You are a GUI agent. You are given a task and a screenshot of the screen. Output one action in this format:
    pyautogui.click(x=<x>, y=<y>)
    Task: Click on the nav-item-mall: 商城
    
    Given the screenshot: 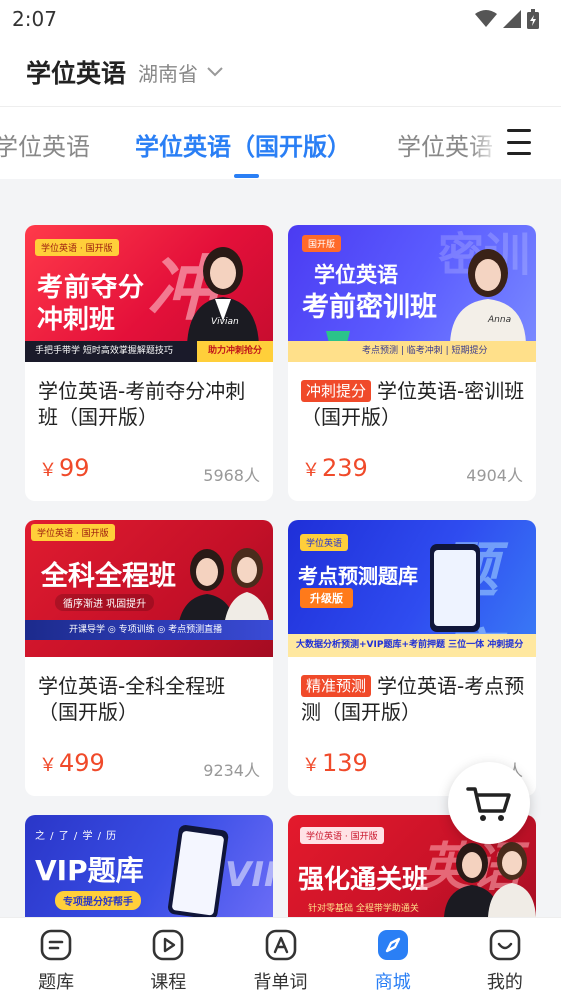 What is the action you would take?
    pyautogui.click(x=393, y=958)
    